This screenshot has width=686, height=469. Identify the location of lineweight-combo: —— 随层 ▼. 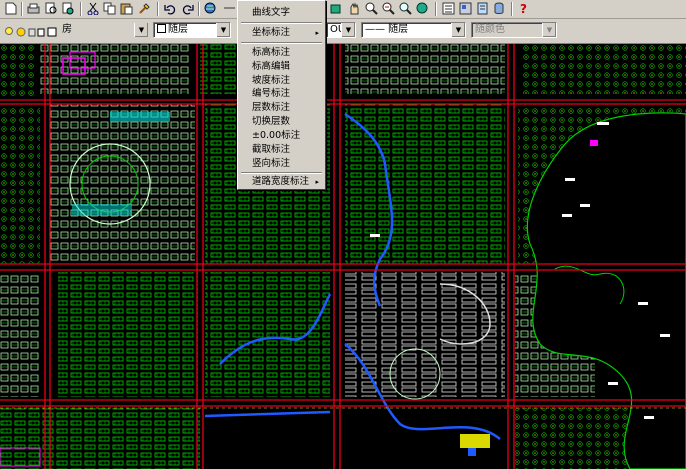
(413, 30).